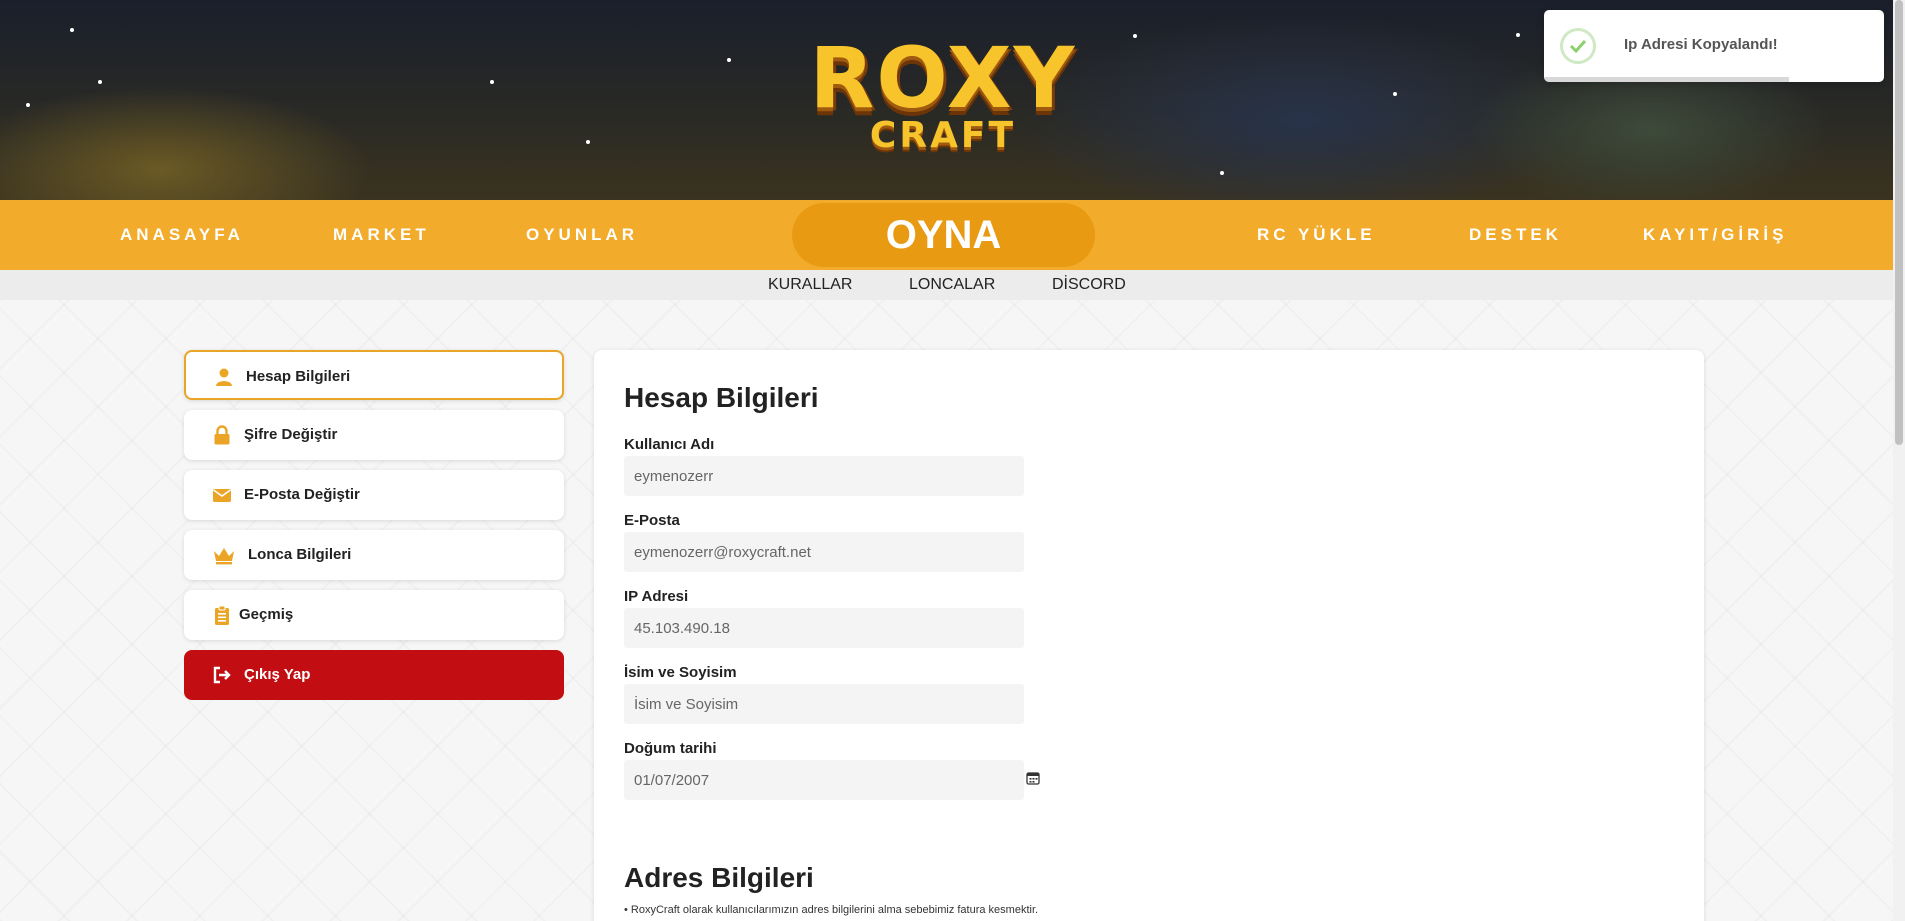  Describe the element at coordinates (719, 877) in the screenshot. I see `address-title: Adres Bilgileri` at that location.